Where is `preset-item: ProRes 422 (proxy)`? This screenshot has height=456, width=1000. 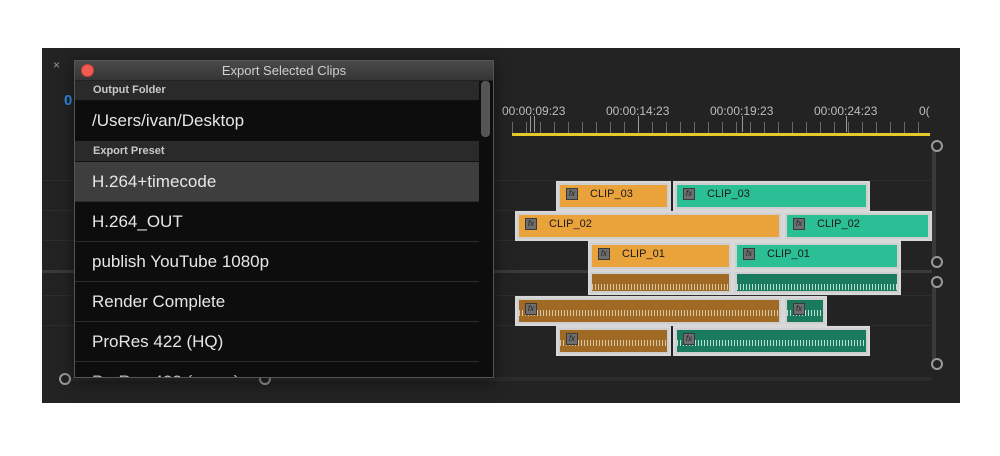
preset-item: ProRes 422 (proxy) is located at coordinates (277, 369).